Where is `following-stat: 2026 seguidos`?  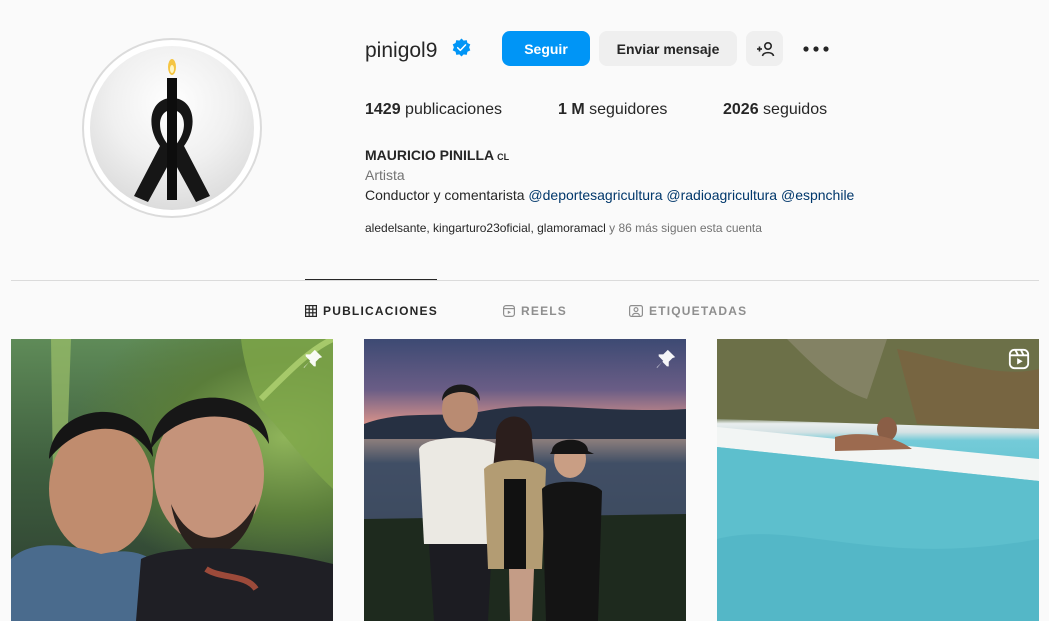 following-stat: 2026 seguidos is located at coordinates (775, 110).